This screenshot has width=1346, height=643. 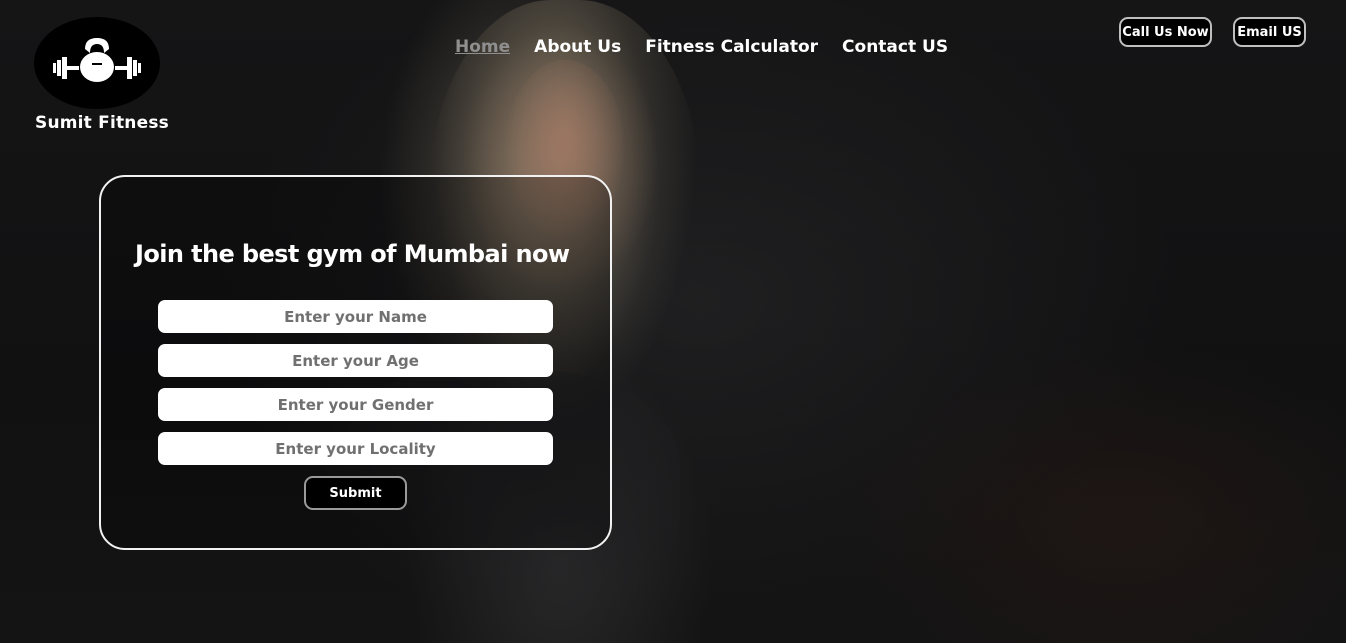 I want to click on nav-link-about-us: About Us, so click(x=577, y=47).